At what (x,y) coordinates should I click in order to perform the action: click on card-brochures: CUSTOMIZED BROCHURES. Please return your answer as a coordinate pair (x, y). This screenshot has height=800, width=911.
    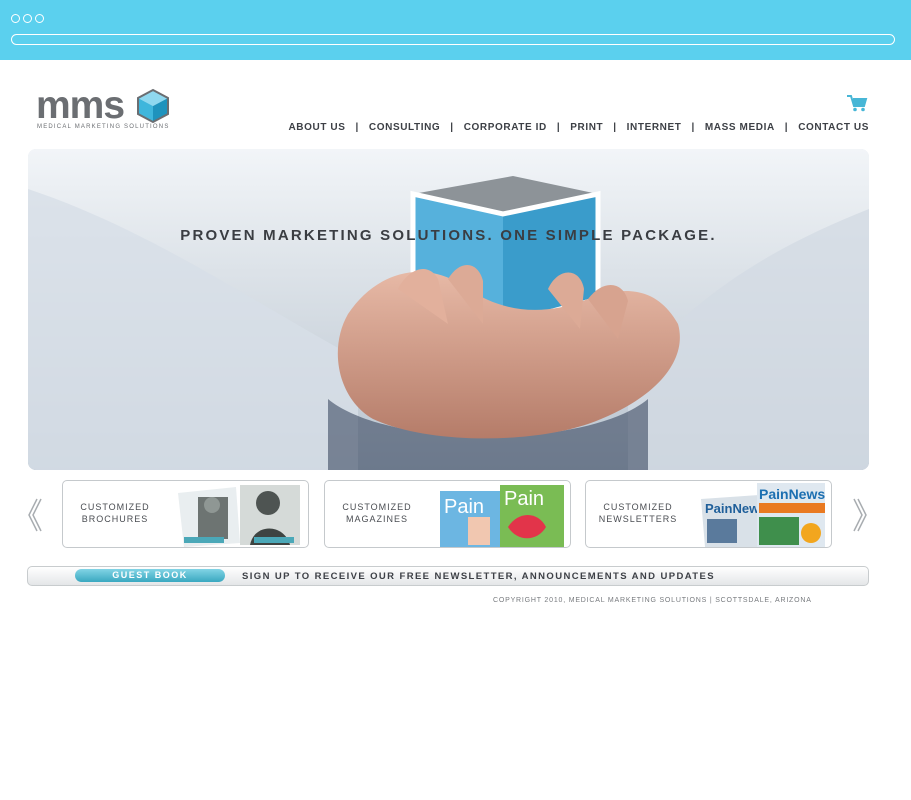
    Looking at the image, I should click on (185, 514).